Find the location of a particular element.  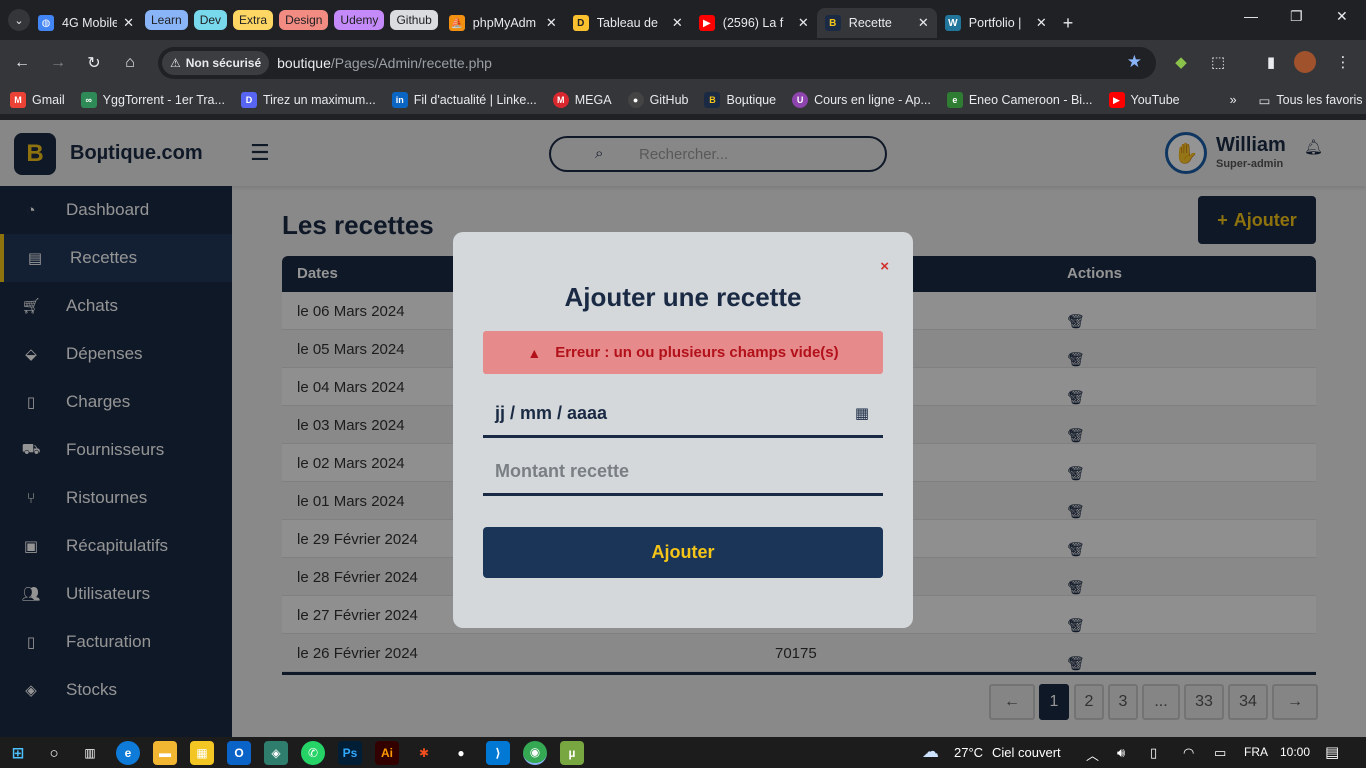

battery-icon: ▯ is located at coordinates (1153, 753).